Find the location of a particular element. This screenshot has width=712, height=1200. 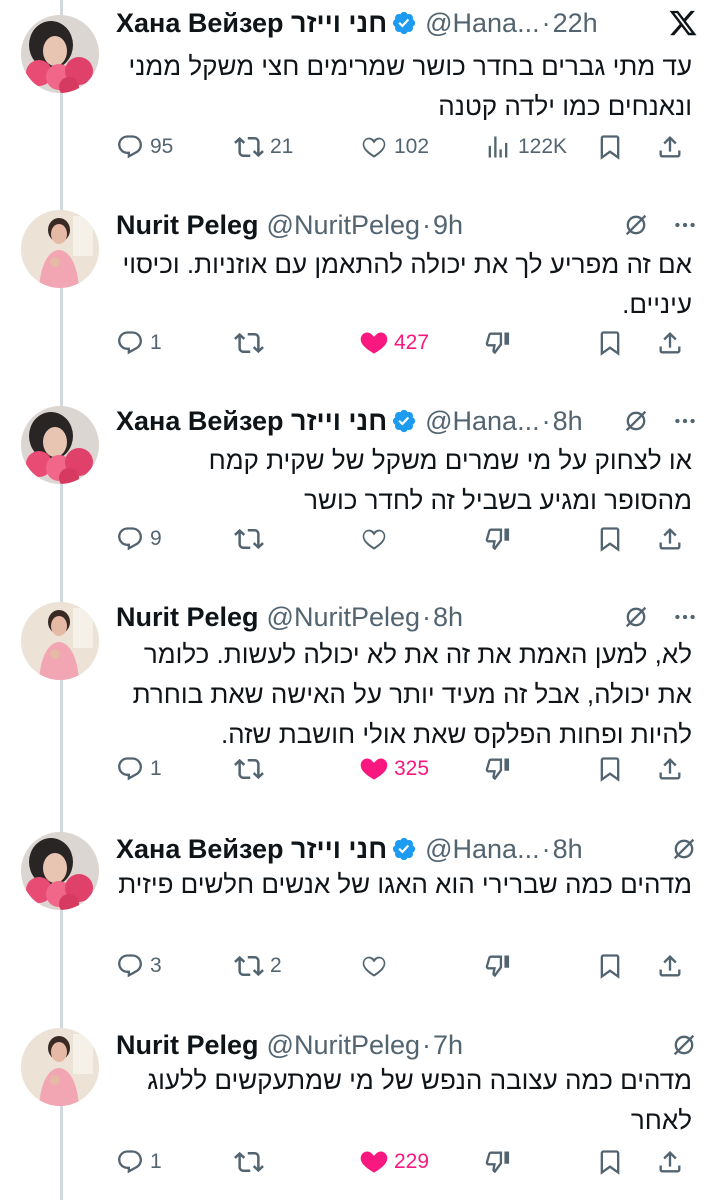

like-button: 325 is located at coordinates (394, 769).